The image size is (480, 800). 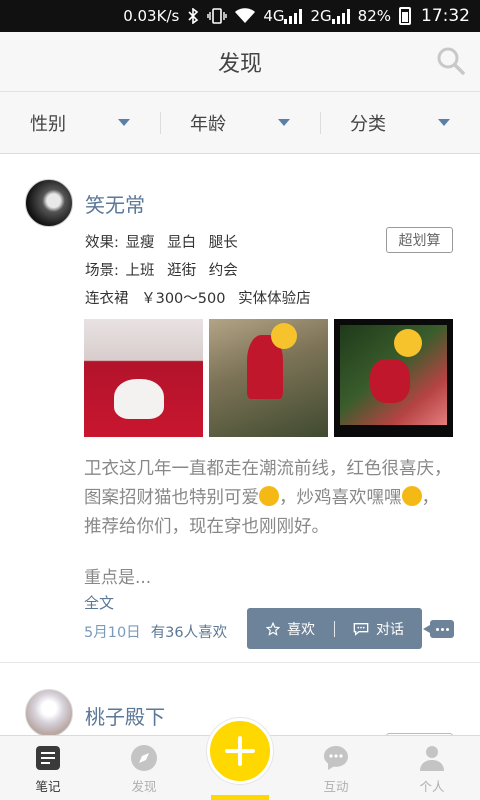 What do you see at coordinates (274, 16) in the screenshot?
I see `network-4g-label: 4G` at bounding box center [274, 16].